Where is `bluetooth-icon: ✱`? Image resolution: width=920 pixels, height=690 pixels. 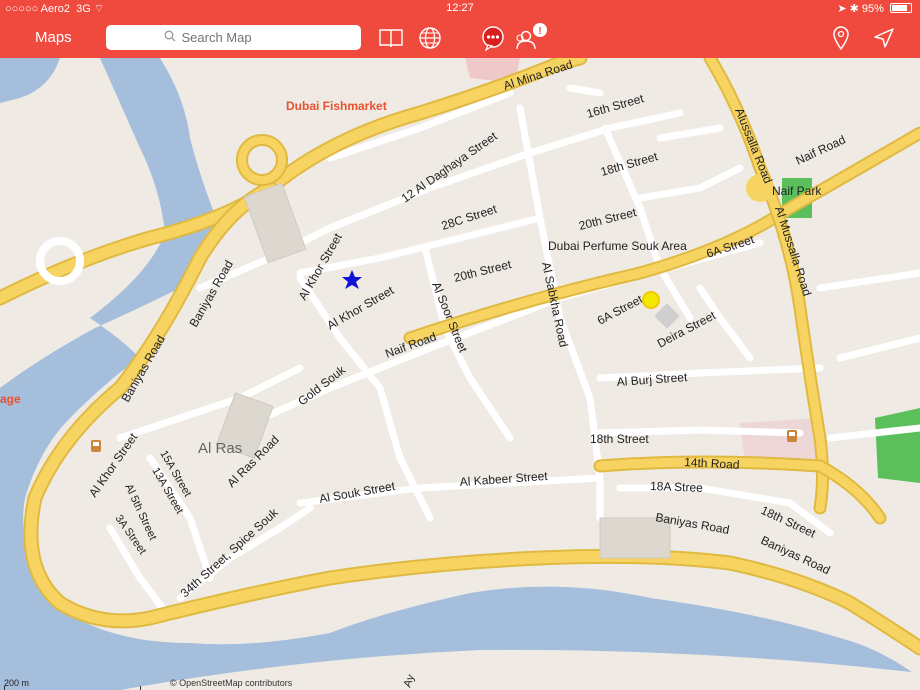 bluetooth-icon: ✱ is located at coordinates (854, 9).